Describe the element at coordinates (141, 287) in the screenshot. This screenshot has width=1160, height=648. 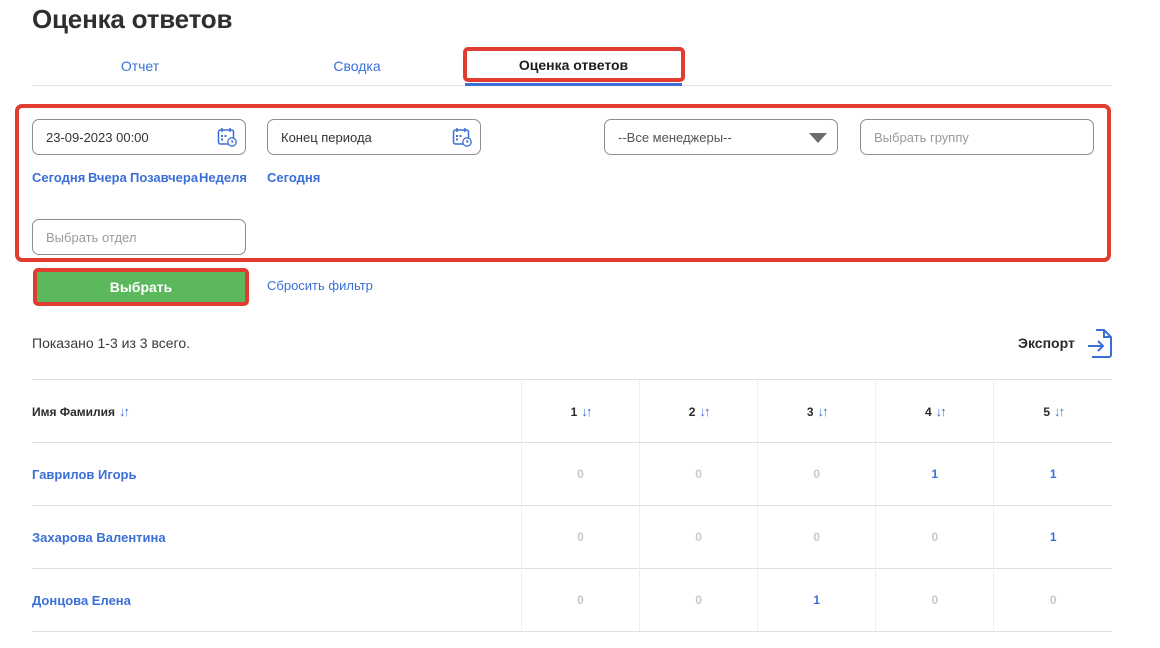
I see `select-button: Выбрать` at that location.